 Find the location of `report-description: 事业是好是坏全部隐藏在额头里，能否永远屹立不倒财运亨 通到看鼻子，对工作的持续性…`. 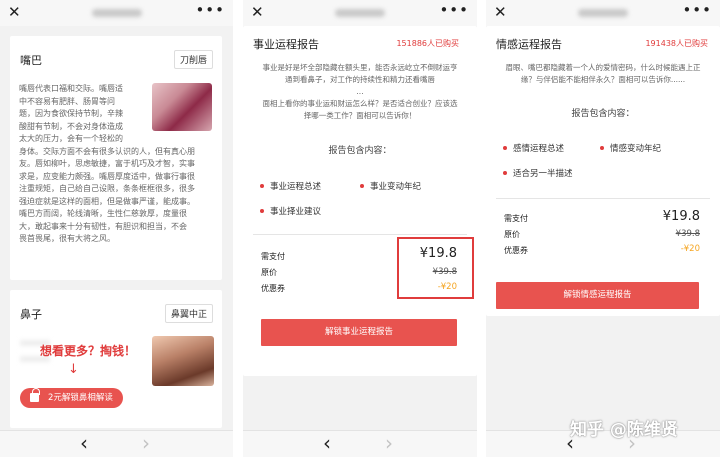

report-description: 事业是好是坏全部隐藏在额头里，能否永远屹立不倒财运亨 通到看鼻子，对工作的持续性… is located at coordinates (360, 92).